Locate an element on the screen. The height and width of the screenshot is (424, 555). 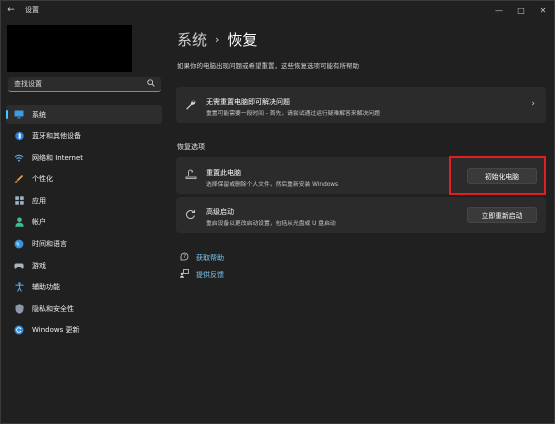
feedback-link: 提供反馈 is located at coordinates (201, 274).